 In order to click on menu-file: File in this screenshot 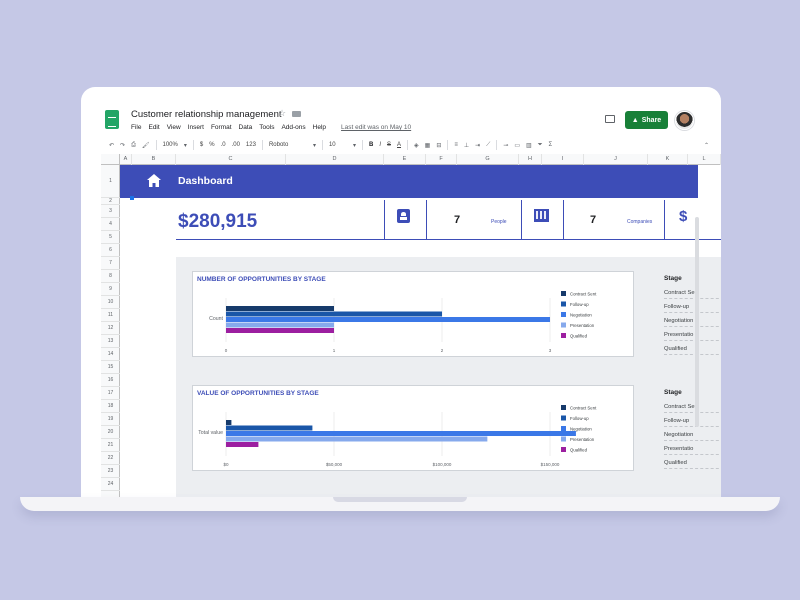, I will do `click(136, 127)`.